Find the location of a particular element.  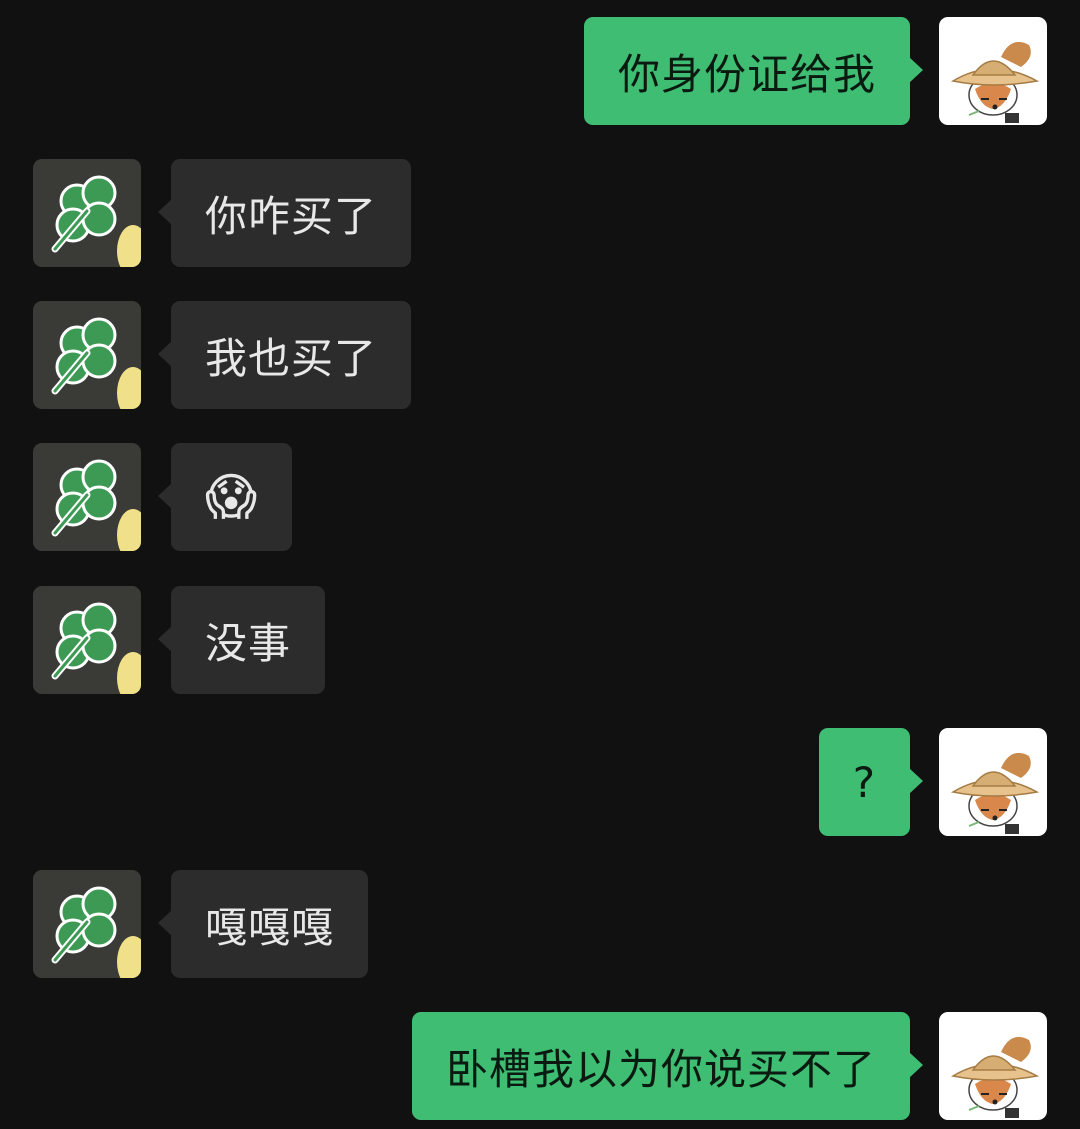

message-bubble: 我也买了 is located at coordinates (285, 355).